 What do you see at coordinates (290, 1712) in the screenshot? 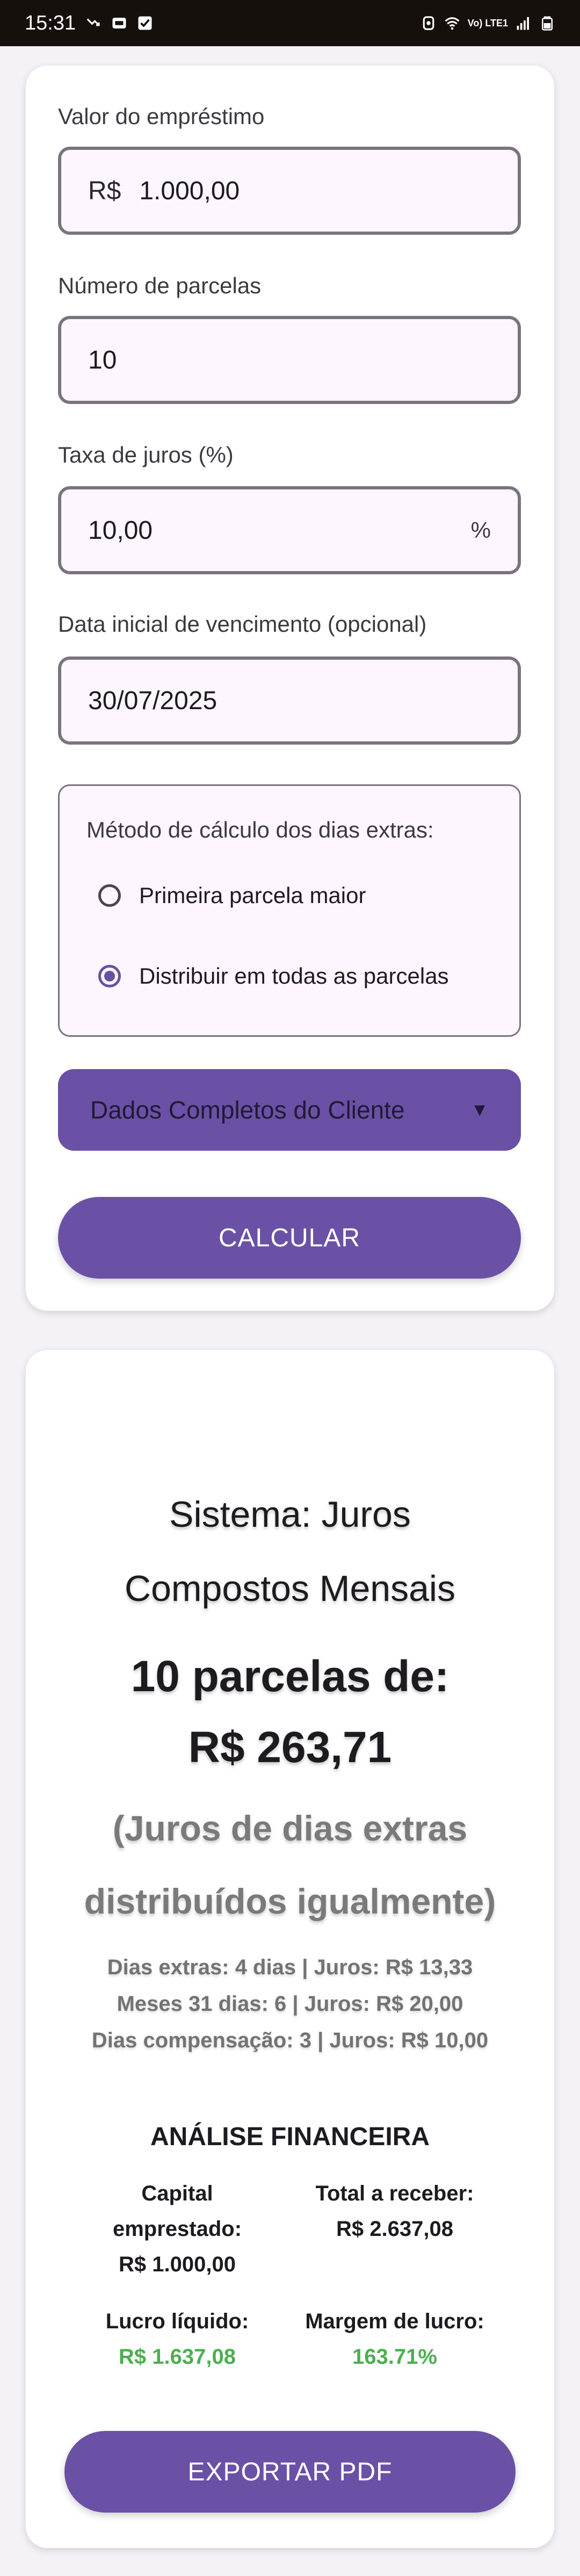
I see `installment-summary: 10 parcelas de: R$ 263,71` at bounding box center [290, 1712].